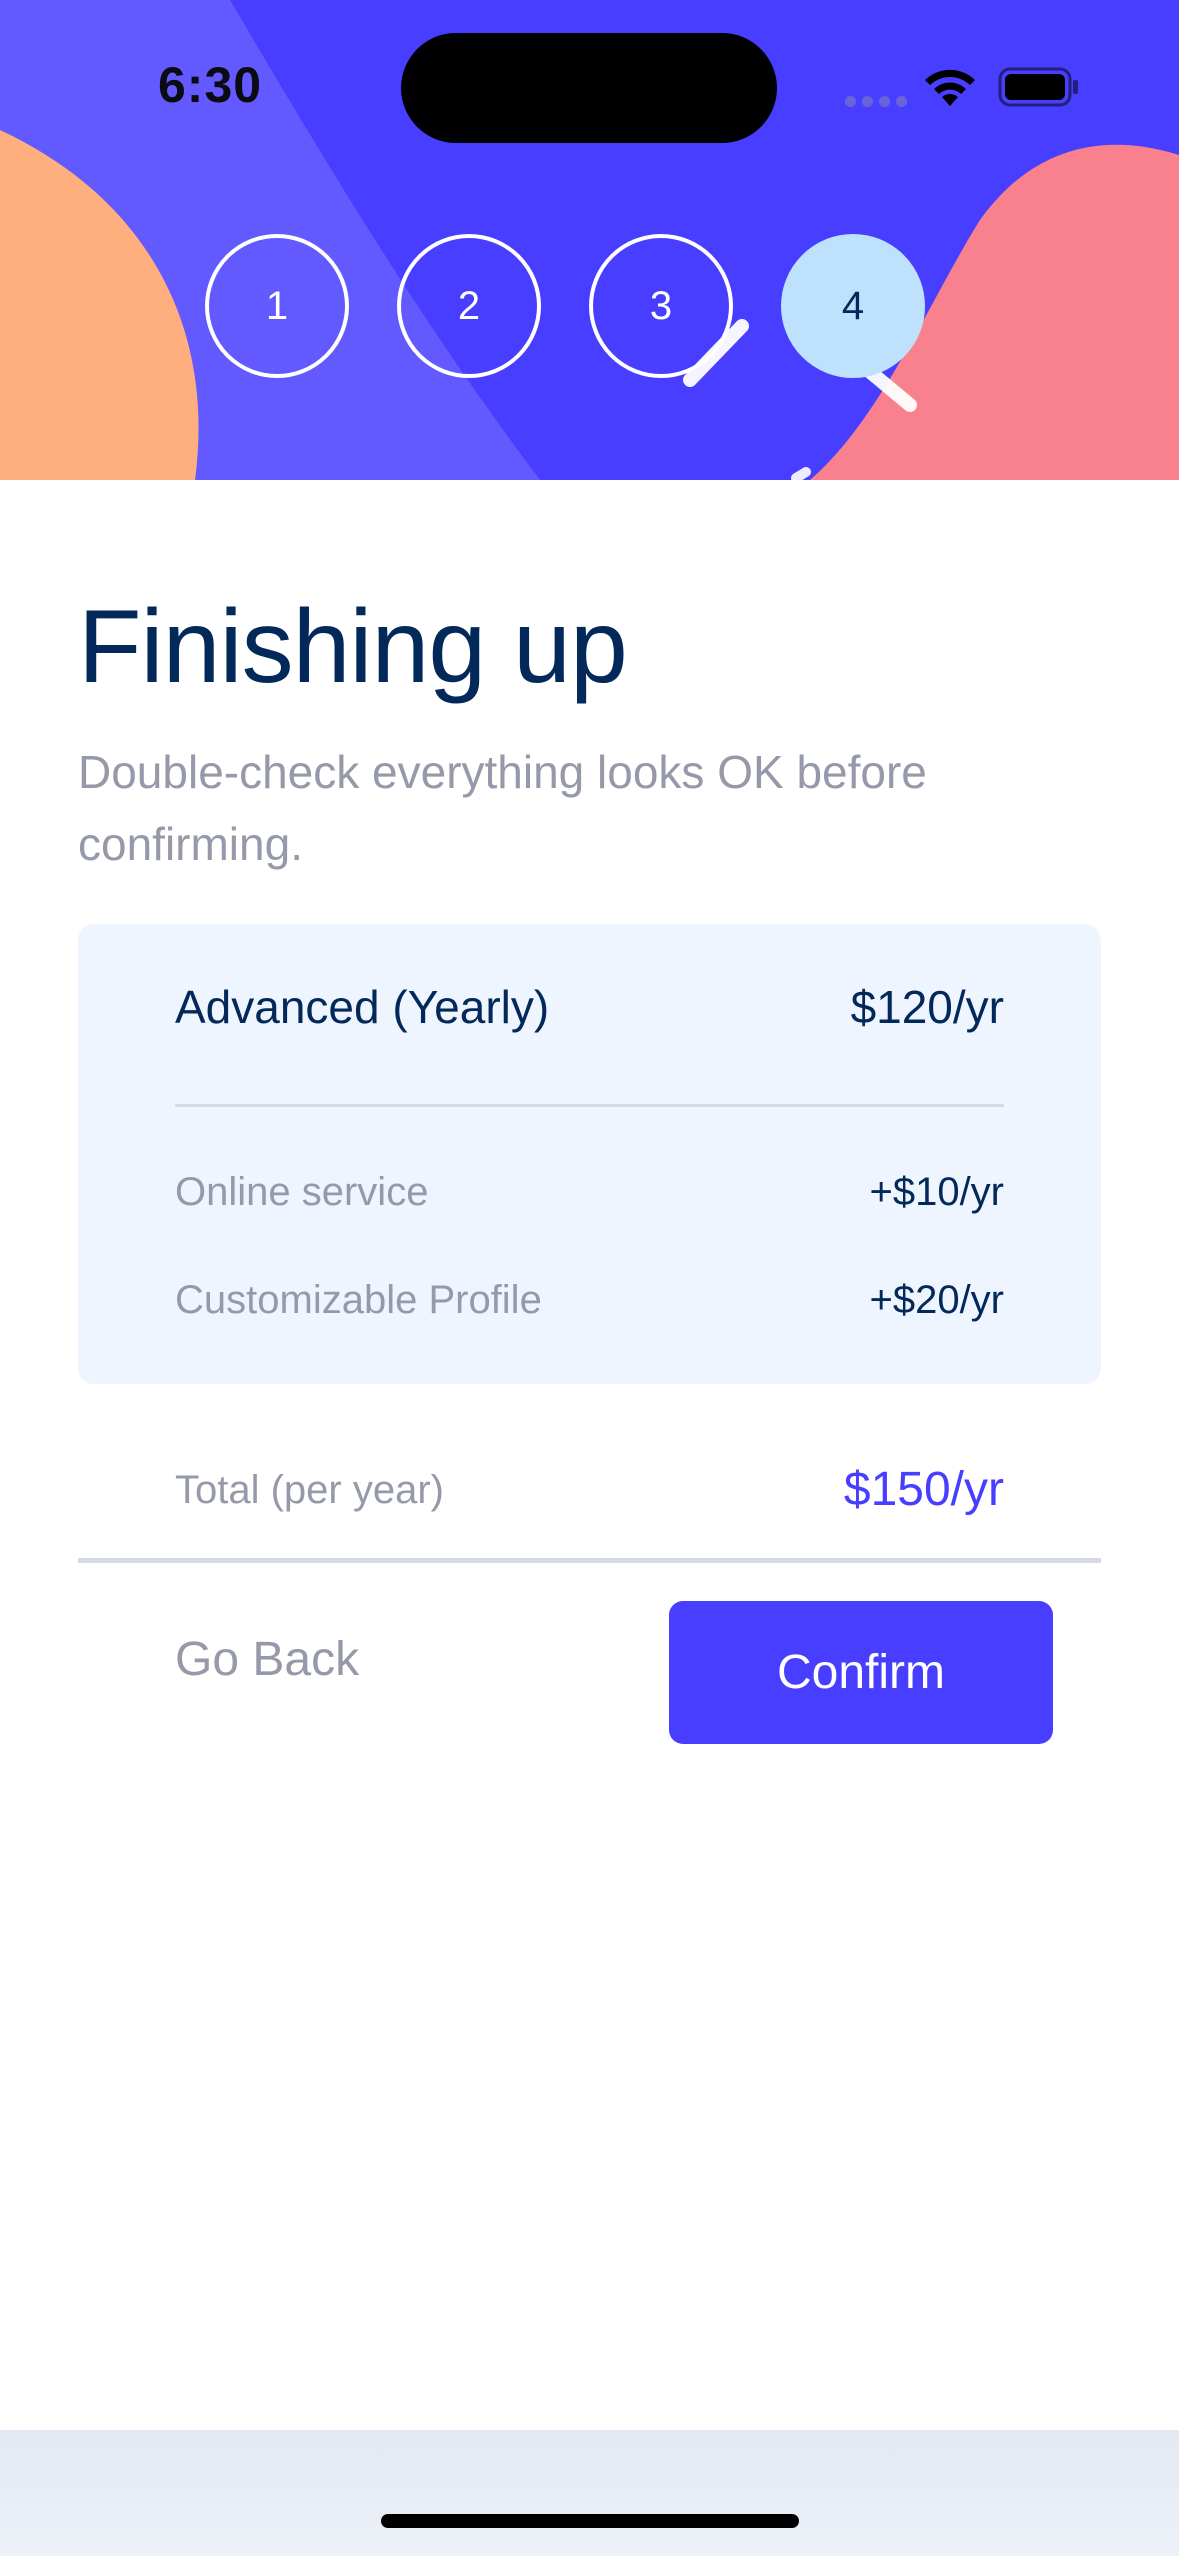  I want to click on cellular-signal-icon, so click(876, 101).